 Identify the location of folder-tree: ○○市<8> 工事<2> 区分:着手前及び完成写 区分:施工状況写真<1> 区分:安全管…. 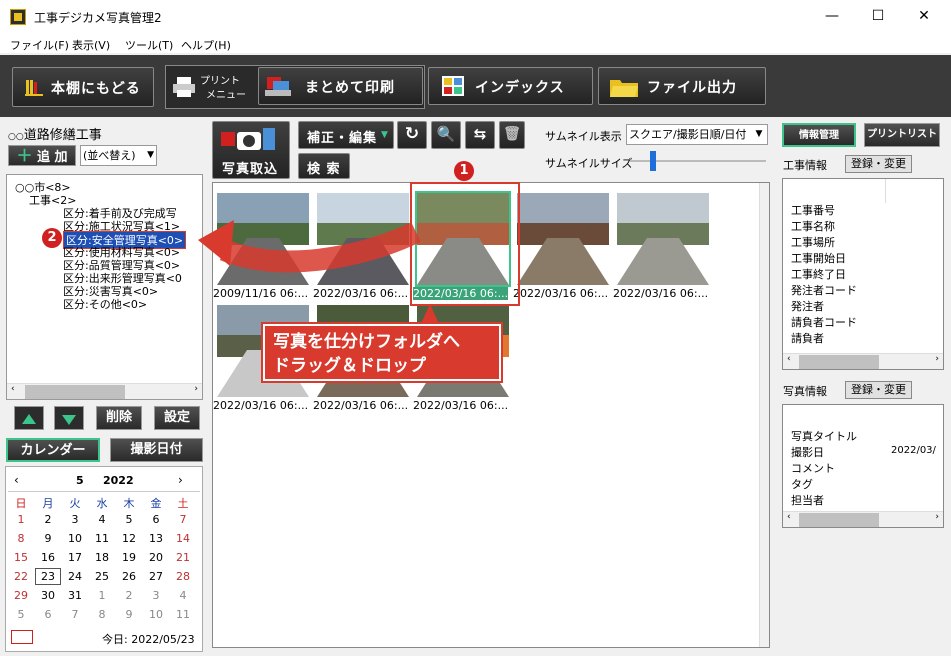
(104, 287).